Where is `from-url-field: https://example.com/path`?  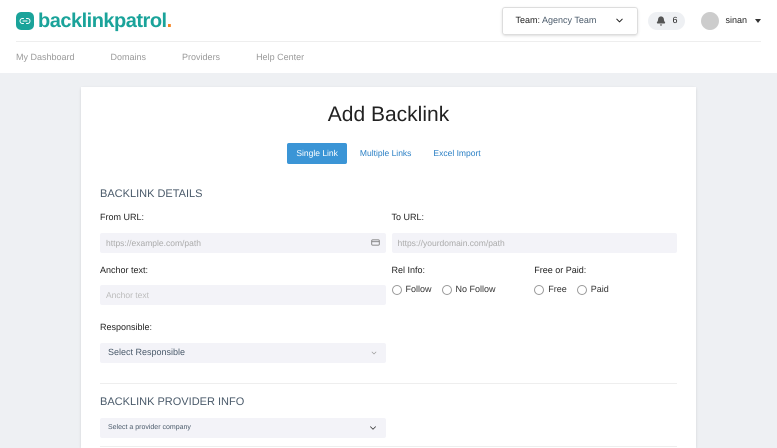 from-url-field: https://example.com/path is located at coordinates (243, 242).